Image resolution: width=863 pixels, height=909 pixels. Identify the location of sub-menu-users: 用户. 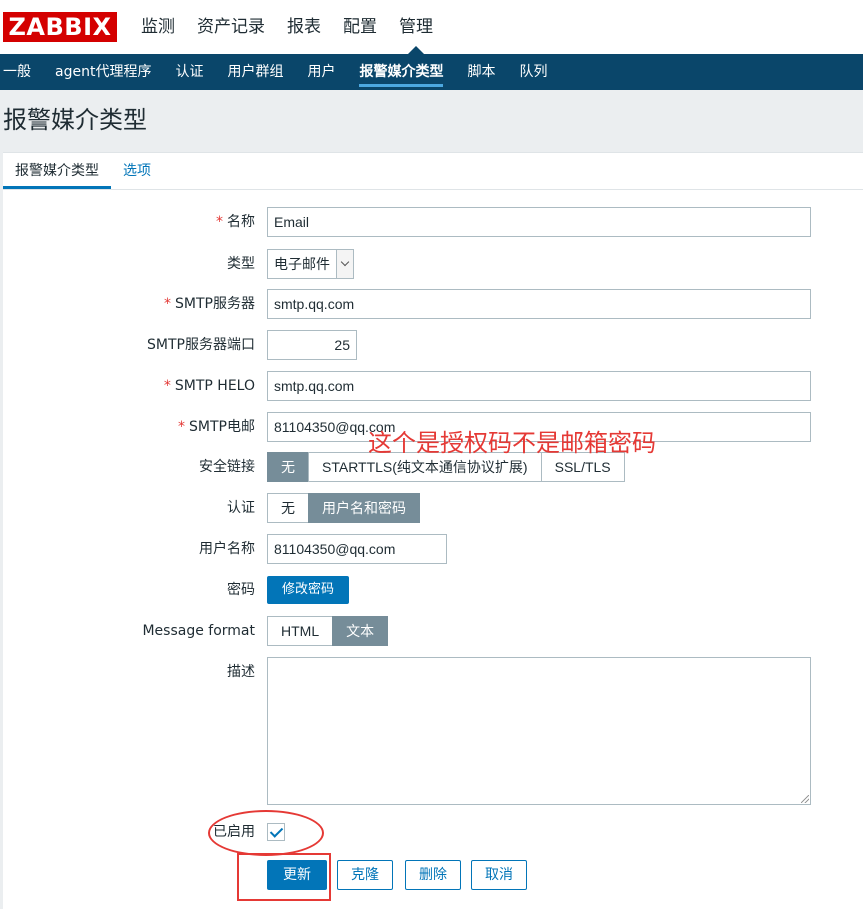
(321, 72).